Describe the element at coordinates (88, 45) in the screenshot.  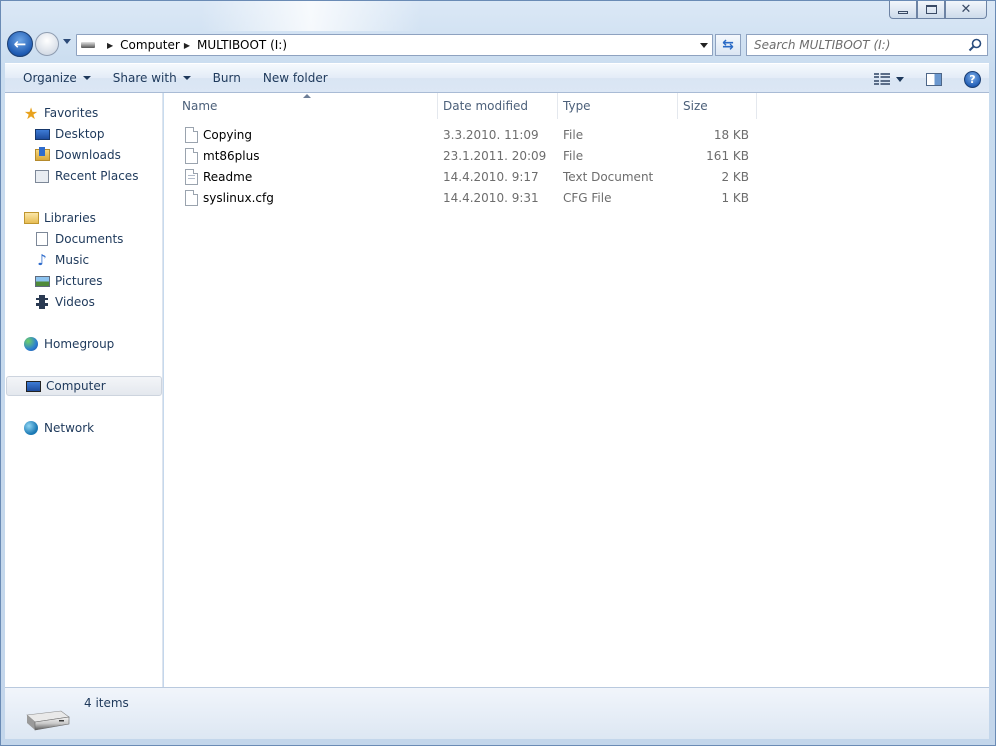
I see `drive-icon` at that location.